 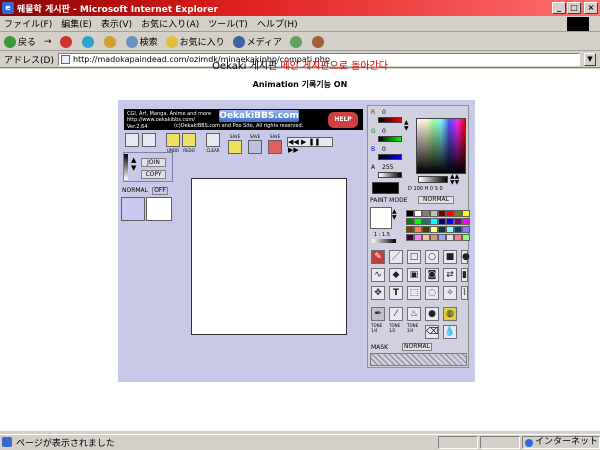 What do you see at coordinates (189, 140) in the screenshot?
I see `redo-button` at bounding box center [189, 140].